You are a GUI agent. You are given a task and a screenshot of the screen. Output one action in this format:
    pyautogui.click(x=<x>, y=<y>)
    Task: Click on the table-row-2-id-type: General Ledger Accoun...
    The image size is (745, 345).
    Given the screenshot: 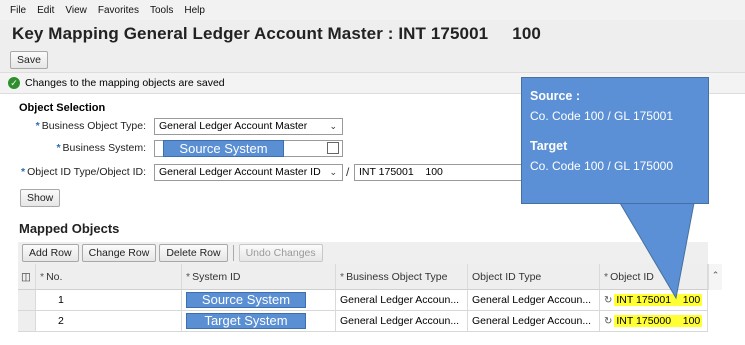 What is the action you would take?
    pyautogui.click(x=534, y=321)
    